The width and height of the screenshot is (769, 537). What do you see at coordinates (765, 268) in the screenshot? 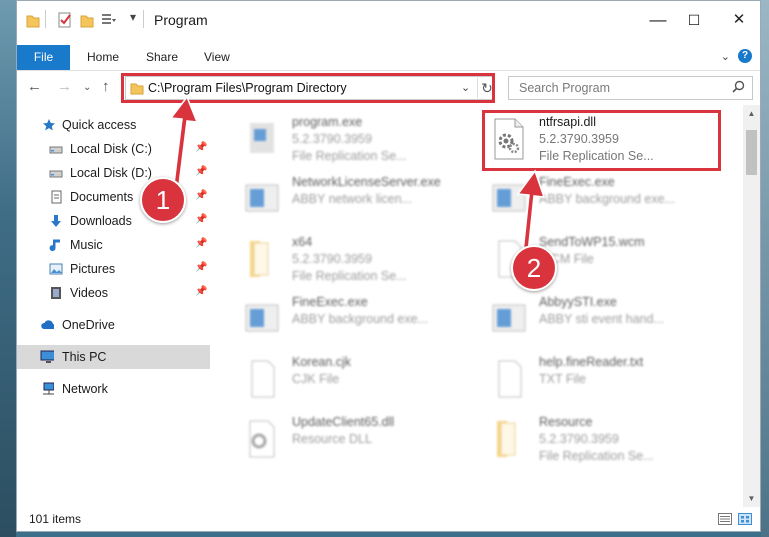
I see `desktop-background-right` at bounding box center [765, 268].